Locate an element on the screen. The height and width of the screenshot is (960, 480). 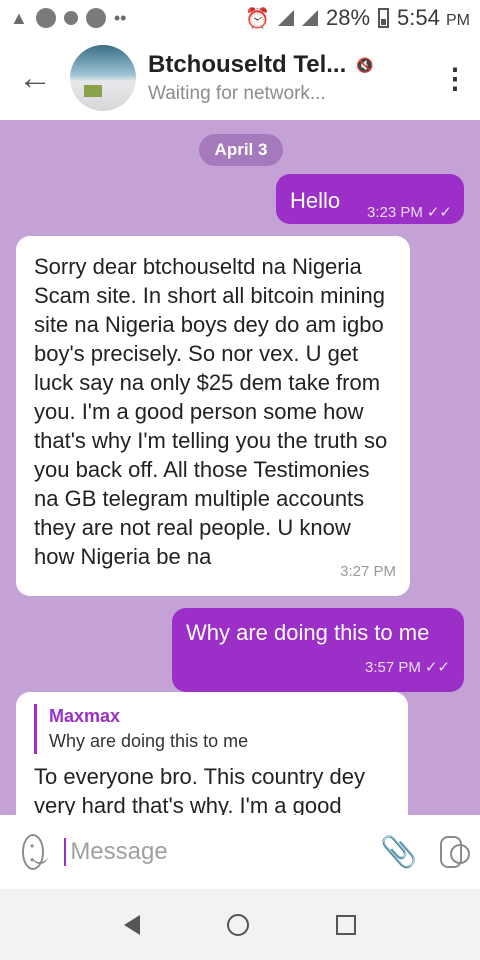
nav-recents-icon is located at coordinates (346, 924).